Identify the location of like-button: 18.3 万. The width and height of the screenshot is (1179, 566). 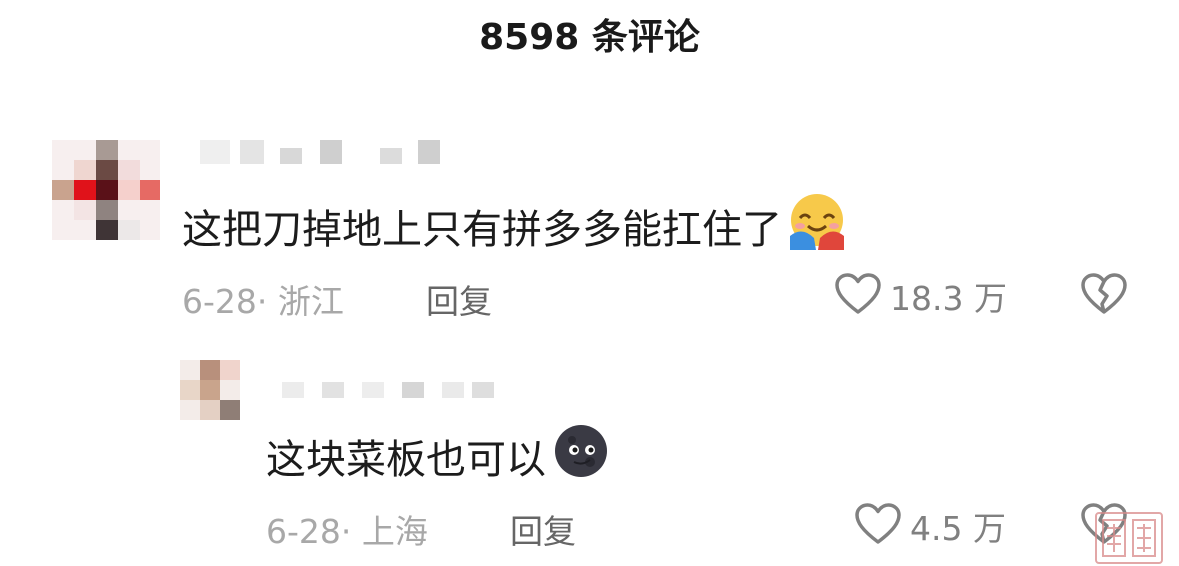
(920, 296).